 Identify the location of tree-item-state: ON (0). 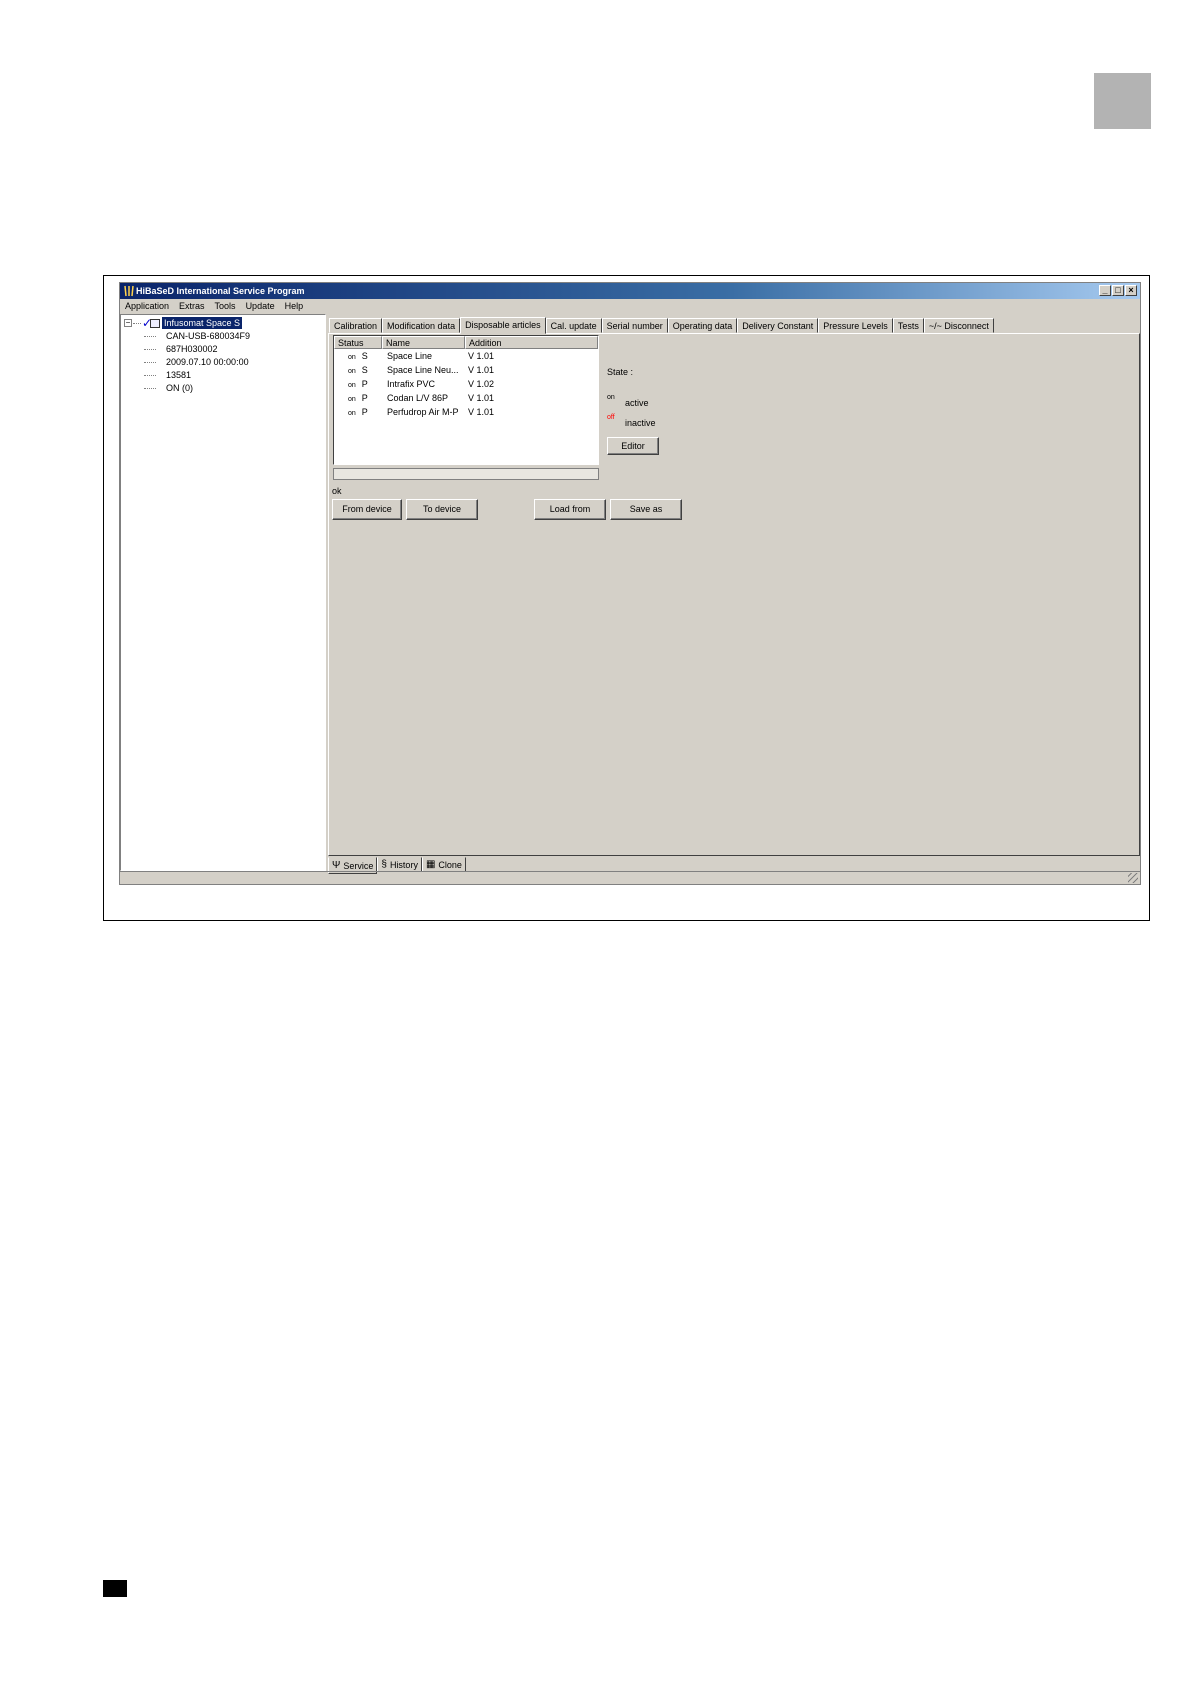
(197, 388).